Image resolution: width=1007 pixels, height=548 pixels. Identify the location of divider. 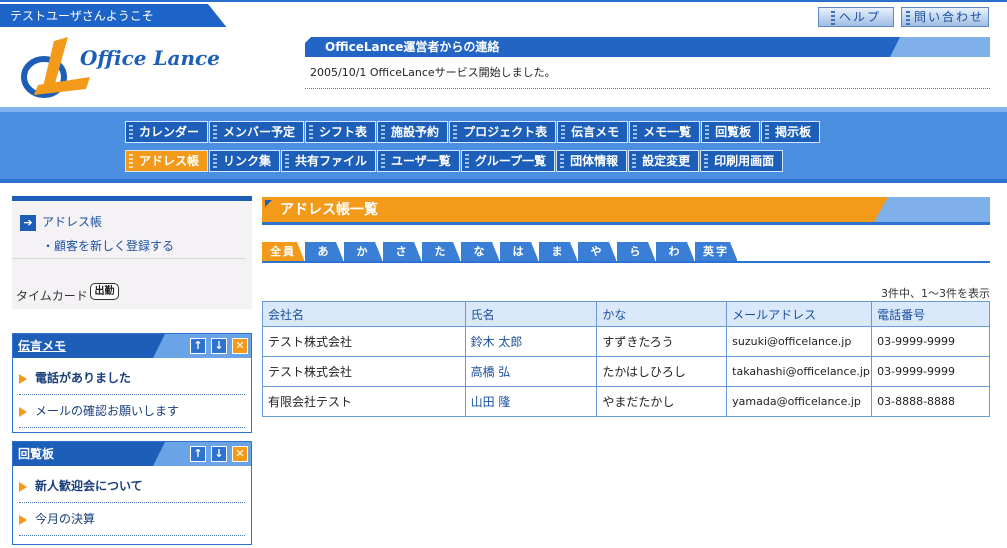
(129, 258).